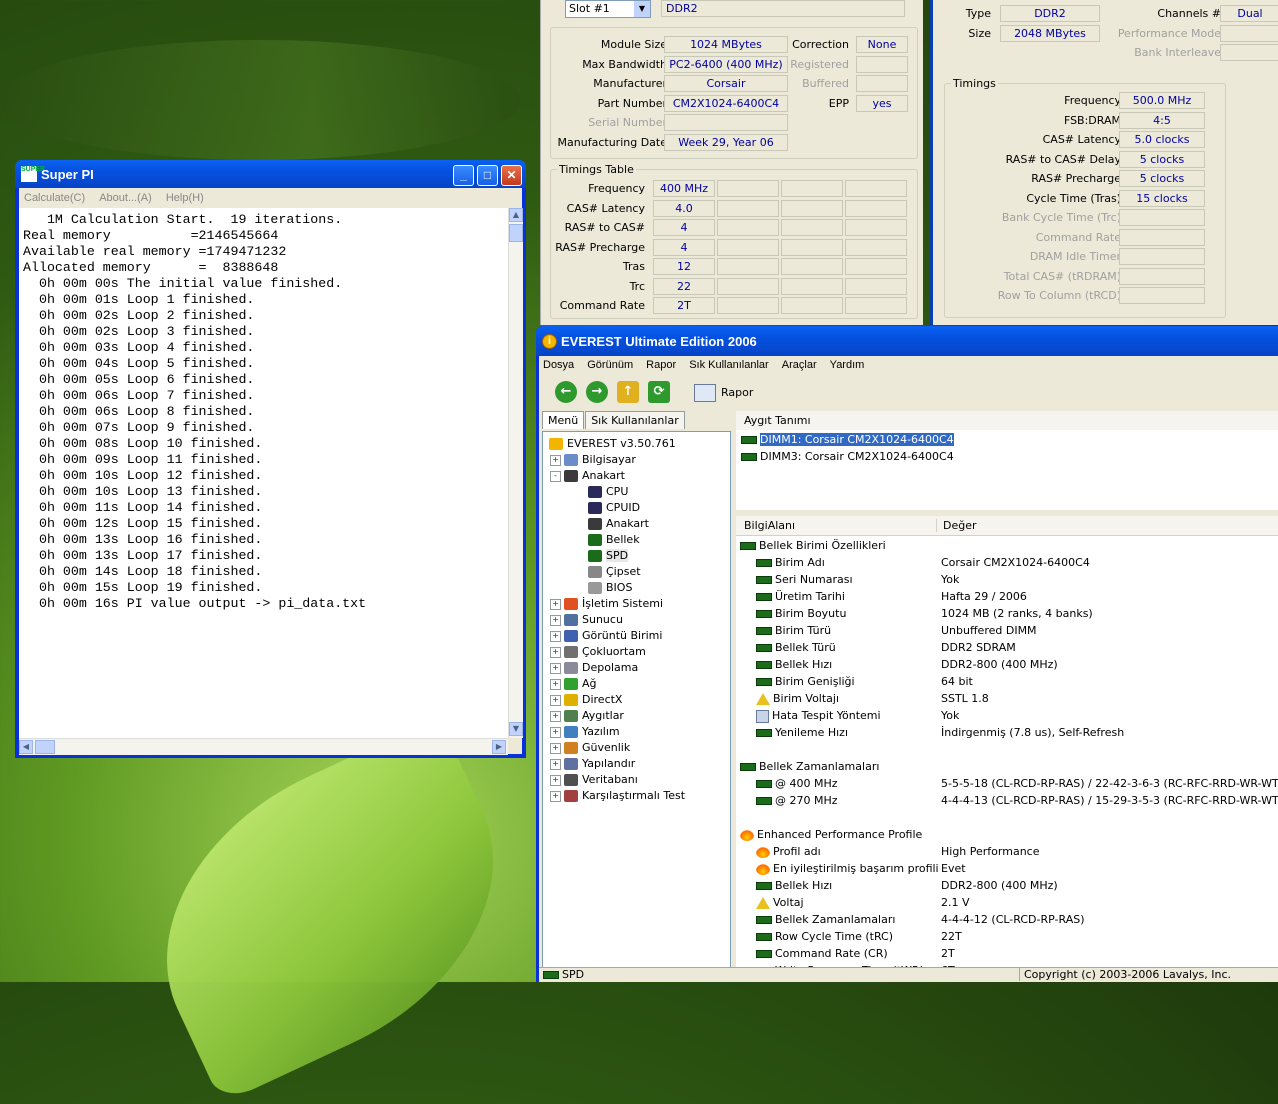  I want to click on tree-item: + Görüntü Birimi, so click(606, 636).